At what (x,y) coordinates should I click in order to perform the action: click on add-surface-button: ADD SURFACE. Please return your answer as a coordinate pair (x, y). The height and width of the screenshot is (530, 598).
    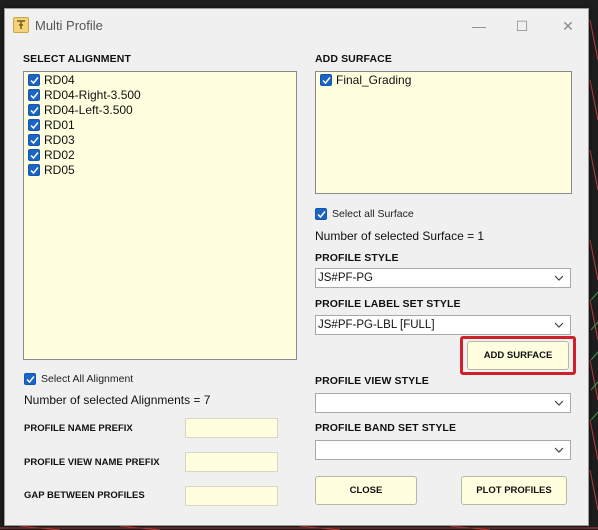
    Looking at the image, I should click on (518, 355).